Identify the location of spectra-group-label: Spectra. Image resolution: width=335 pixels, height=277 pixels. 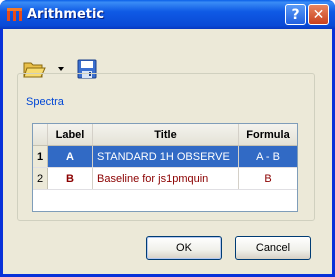
(45, 102).